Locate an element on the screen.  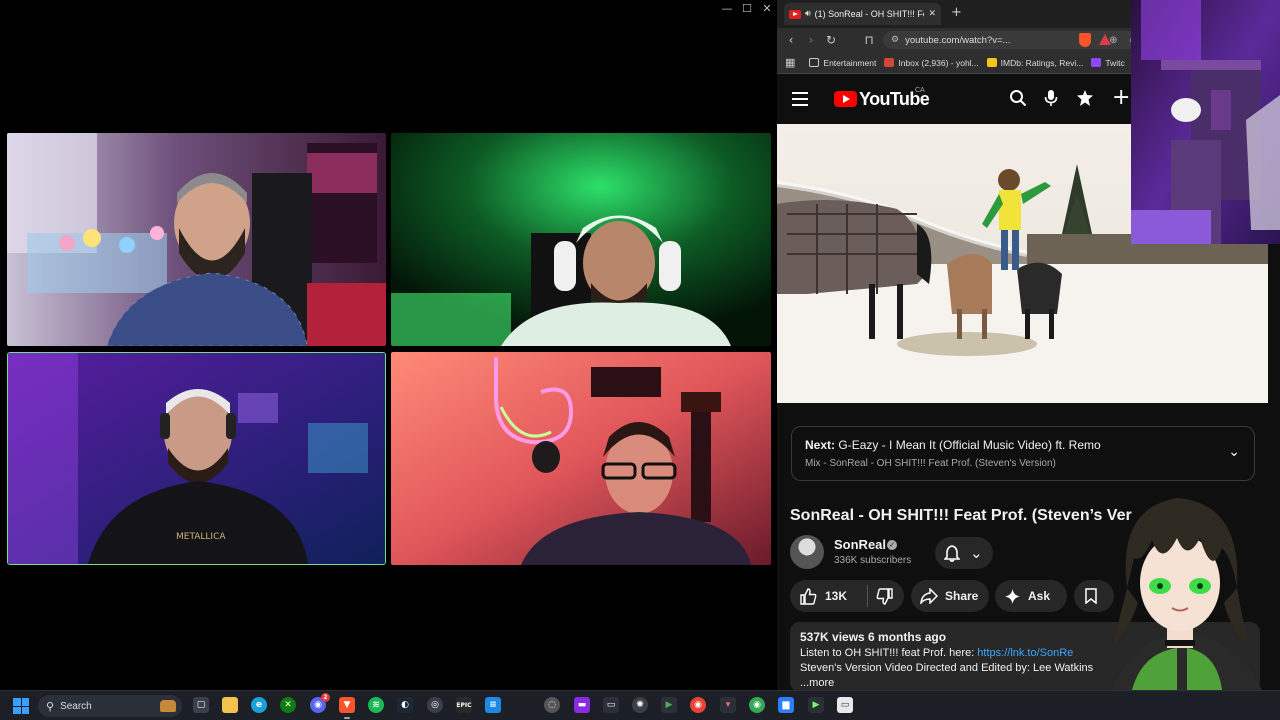
app-icon: ▾ is located at coordinates (728, 705).